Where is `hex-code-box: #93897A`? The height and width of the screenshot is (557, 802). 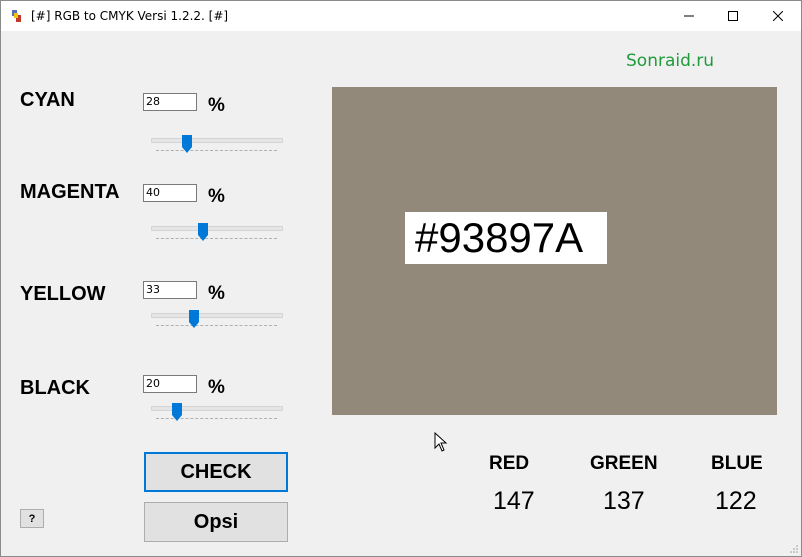 hex-code-box: #93897A is located at coordinates (506, 238).